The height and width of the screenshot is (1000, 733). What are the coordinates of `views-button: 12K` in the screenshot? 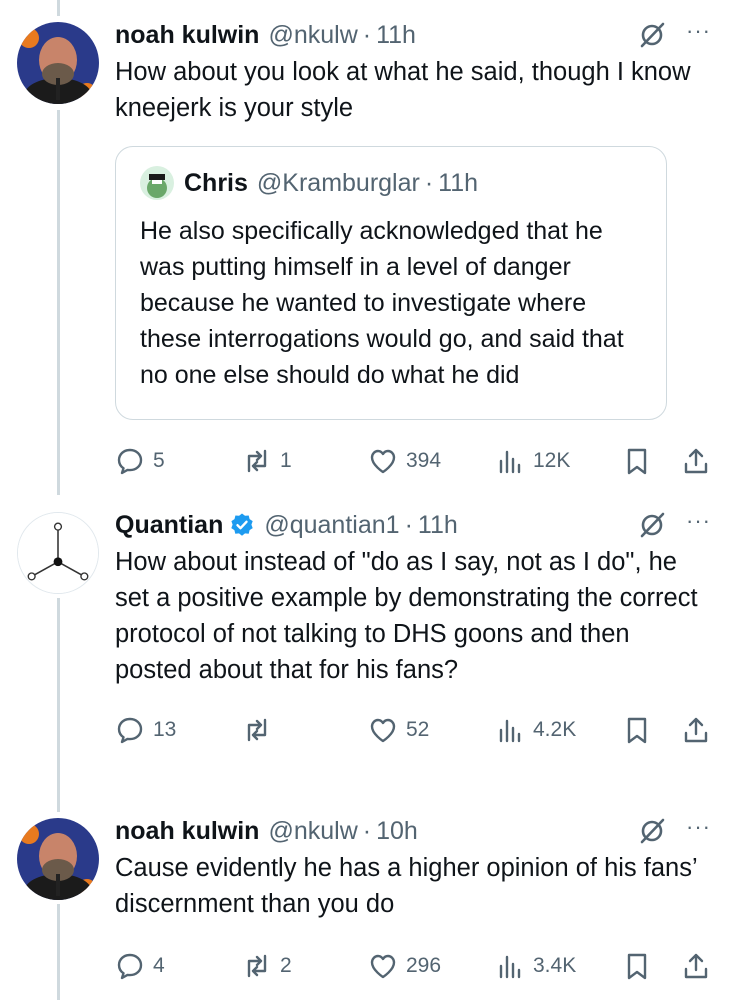 It's located at (532, 461).